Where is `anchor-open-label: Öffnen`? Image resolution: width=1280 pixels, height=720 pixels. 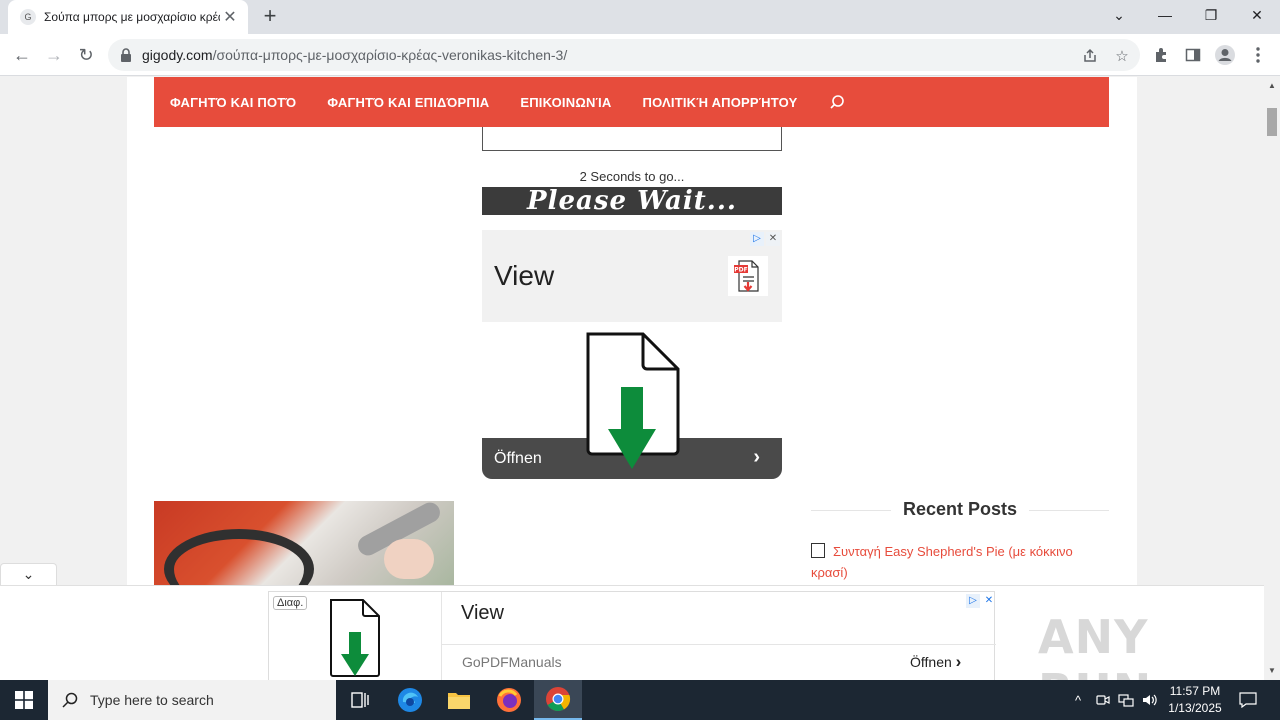
anchor-open-label: Öffnen is located at coordinates (931, 662).